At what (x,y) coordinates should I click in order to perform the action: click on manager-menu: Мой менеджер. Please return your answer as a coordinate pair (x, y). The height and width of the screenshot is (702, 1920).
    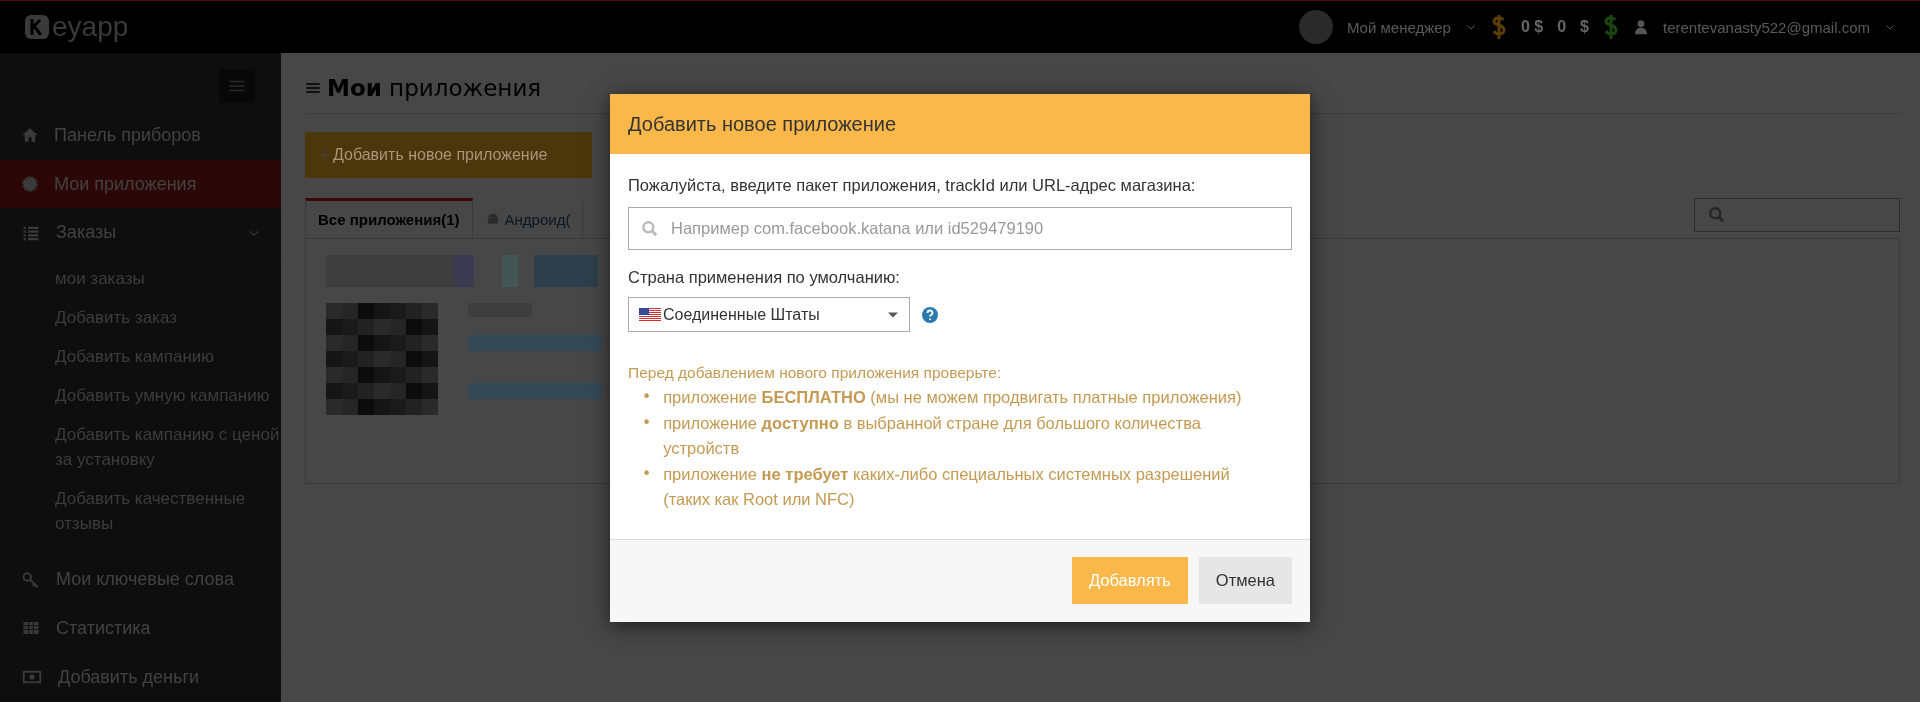
    Looking at the image, I should click on (1398, 27).